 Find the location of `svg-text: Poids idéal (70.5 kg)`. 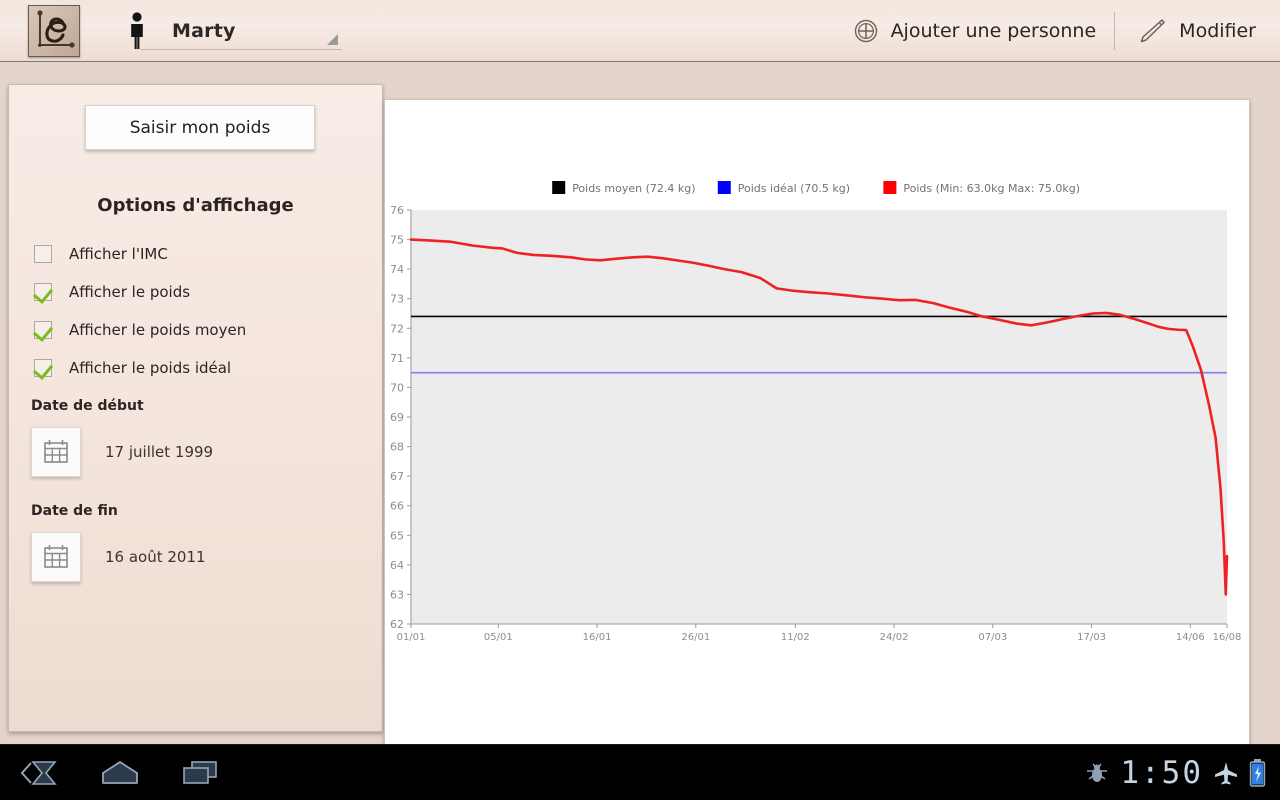

svg-text: Poids idéal (70.5 kg) is located at coordinates (794, 188).